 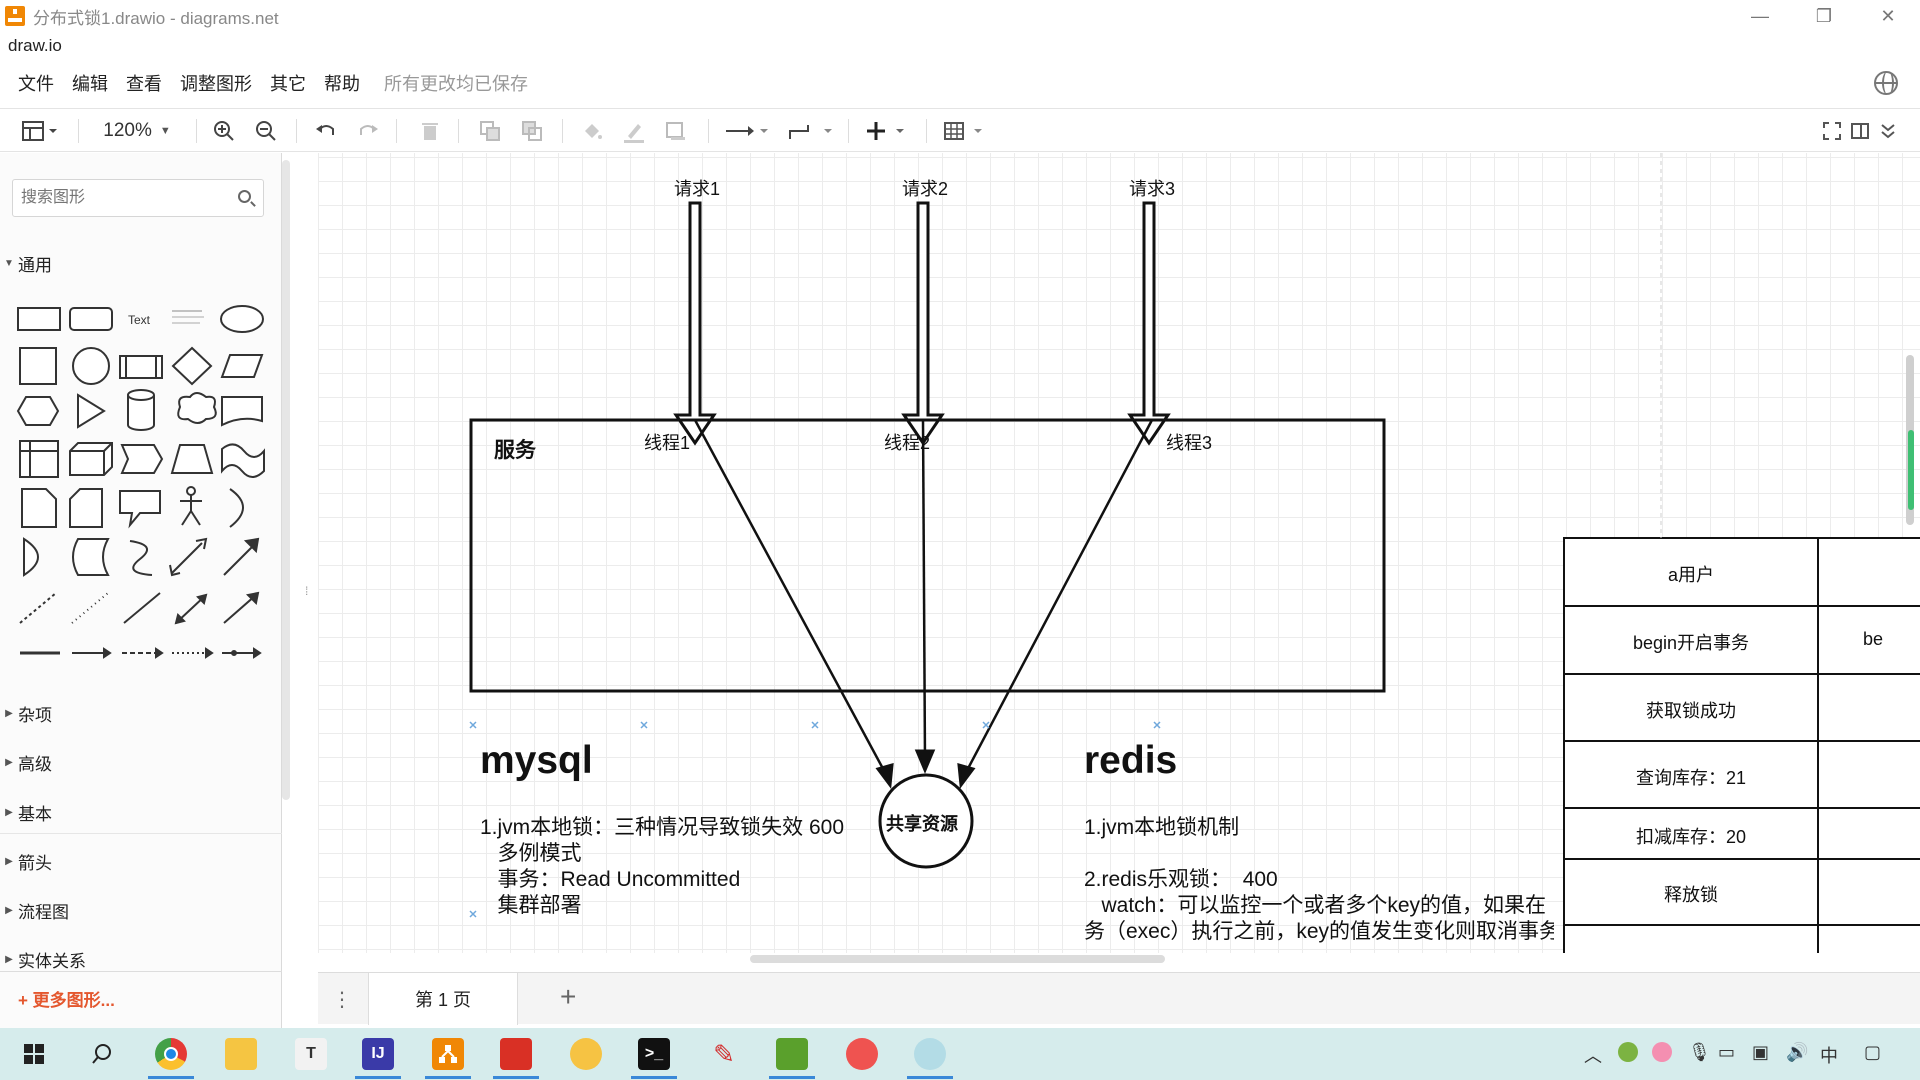 I want to click on mysql-line-1: 1.jvm本地锁：三种情况导致锁失效 600, so click(x=662, y=827).